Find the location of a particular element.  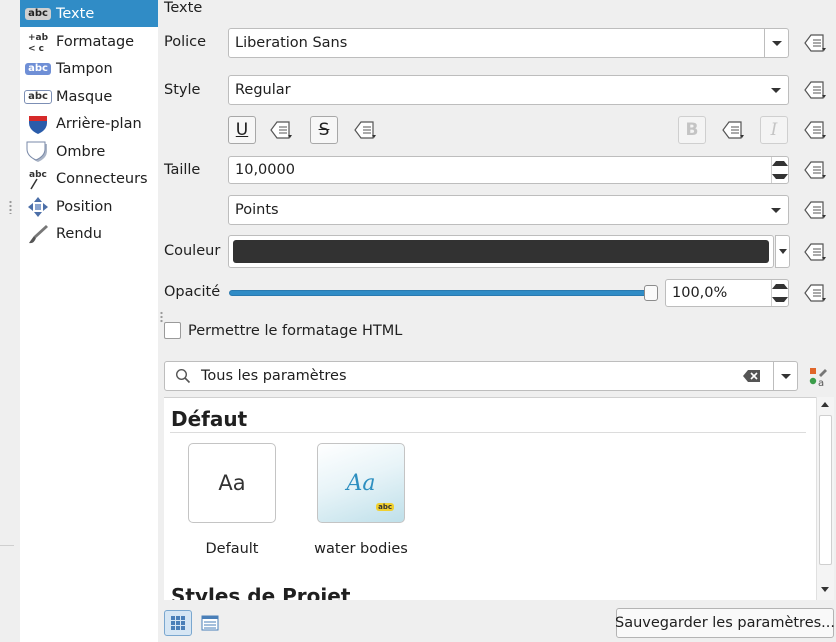

icon-view-button is located at coordinates (178, 623).